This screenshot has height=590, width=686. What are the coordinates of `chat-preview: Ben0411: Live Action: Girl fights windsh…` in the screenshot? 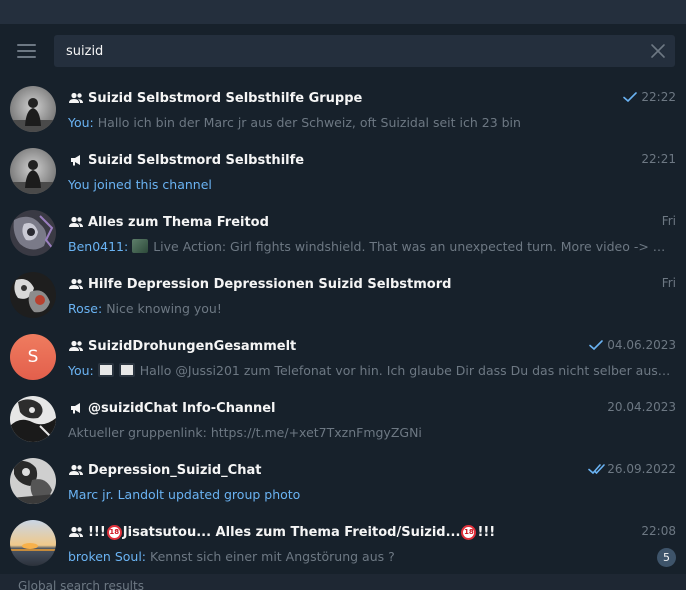 It's located at (370, 246).